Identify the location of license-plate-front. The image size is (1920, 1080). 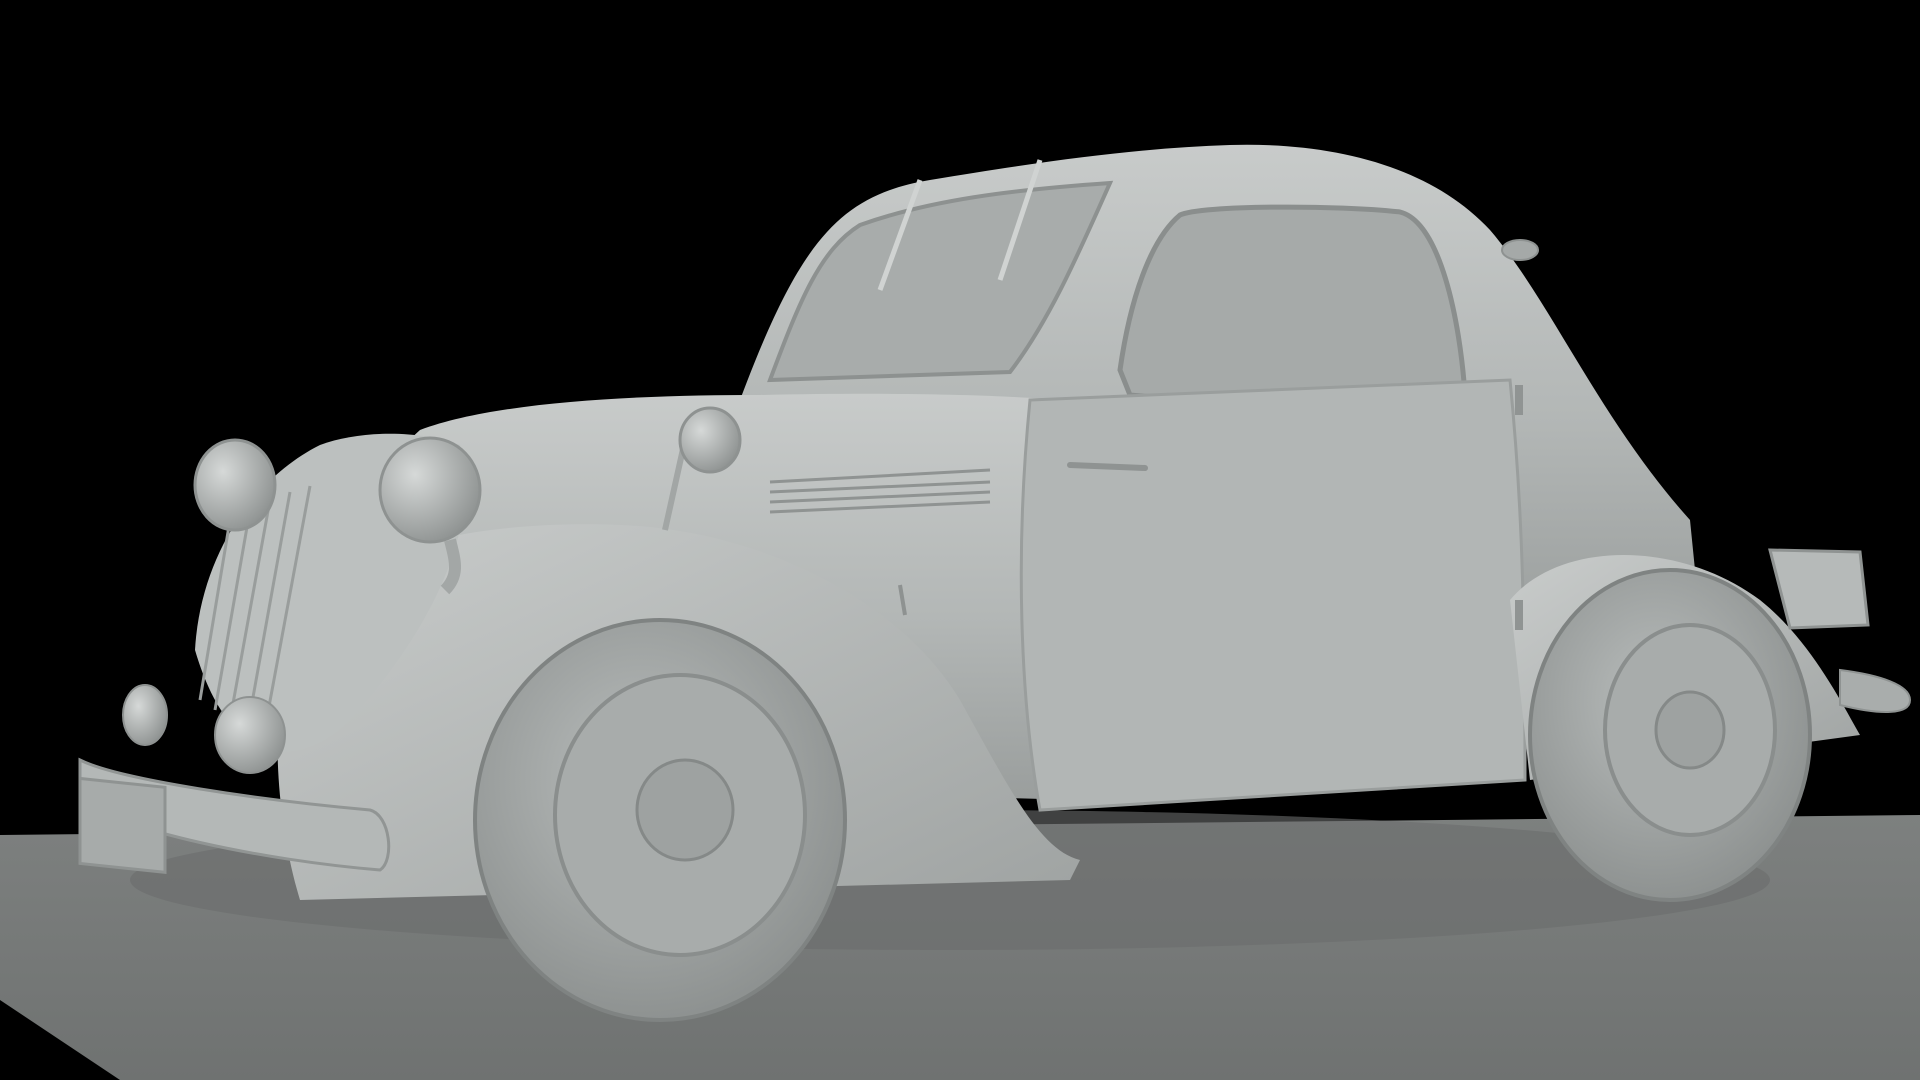
(122, 825).